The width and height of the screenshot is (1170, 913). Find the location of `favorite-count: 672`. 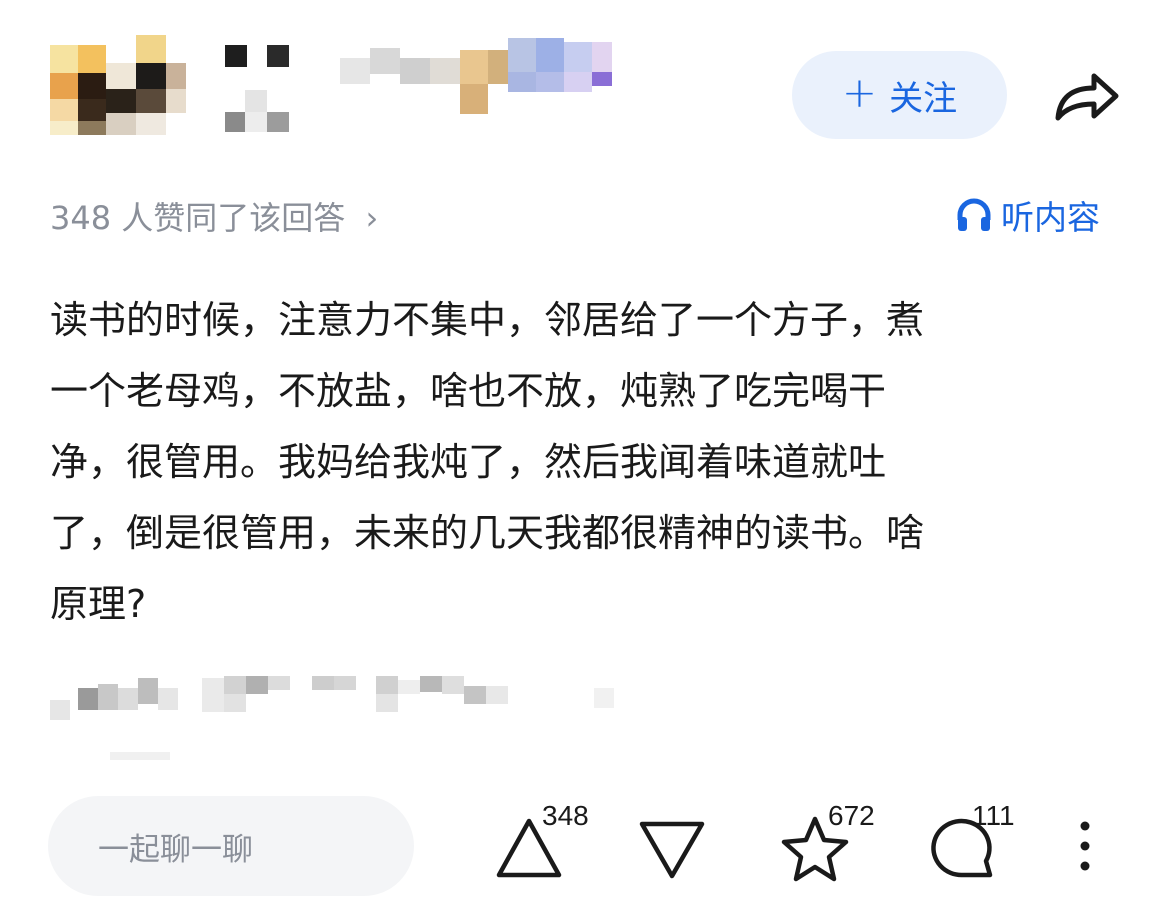

favorite-count: 672 is located at coordinates (851, 815).